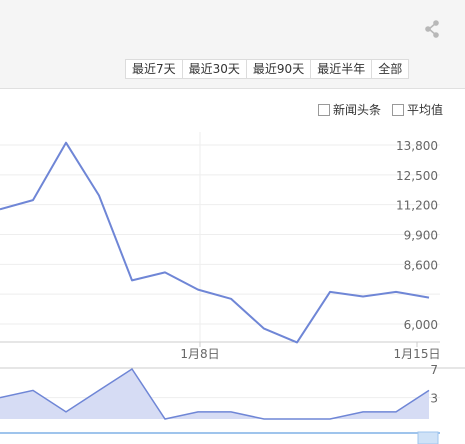 Image resolution: width=465 pixels, height=444 pixels. What do you see at coordinates (417, 354) in the screenshot?
I see `x-tick-label: 1月15日` at bounding box center [417, 354].